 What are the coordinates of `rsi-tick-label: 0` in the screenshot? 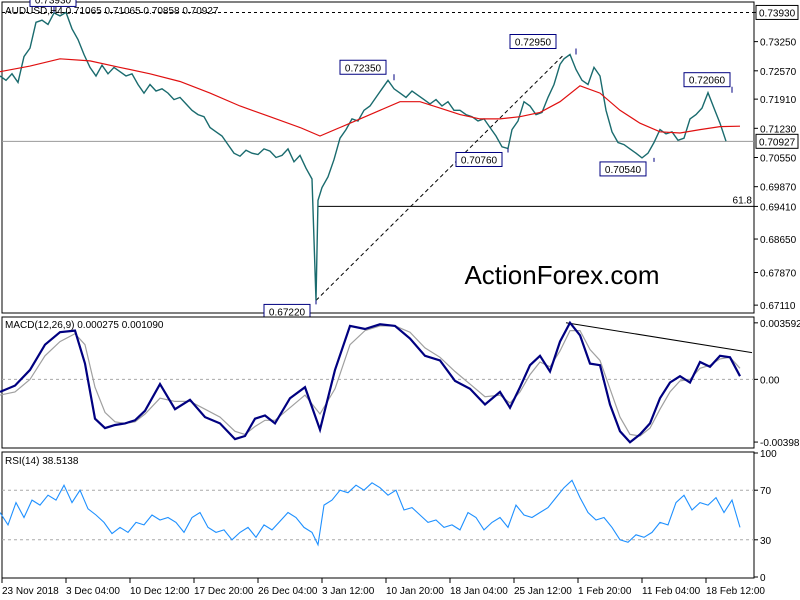 It's located at (763, 578).